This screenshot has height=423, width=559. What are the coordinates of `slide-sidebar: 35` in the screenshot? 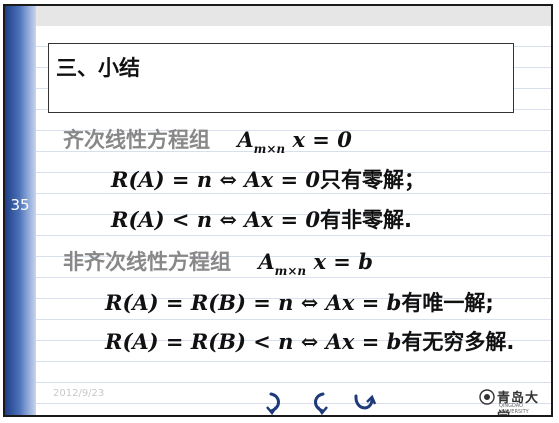 It's located at (20, 210).